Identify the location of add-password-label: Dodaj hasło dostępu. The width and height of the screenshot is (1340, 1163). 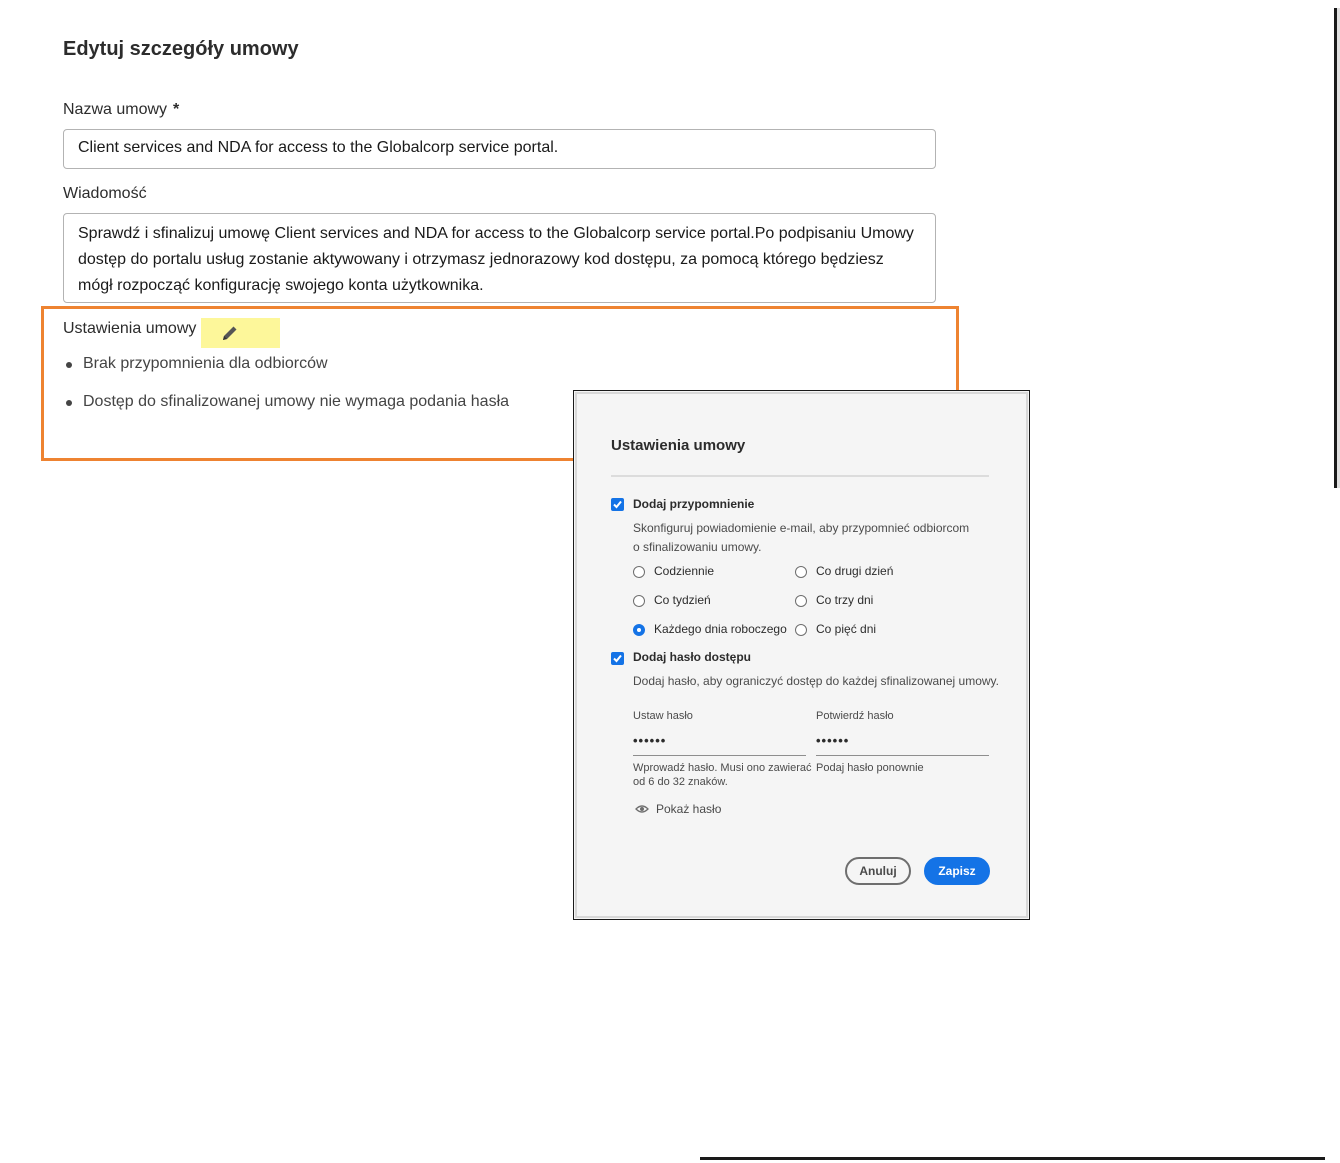
(692, 657).